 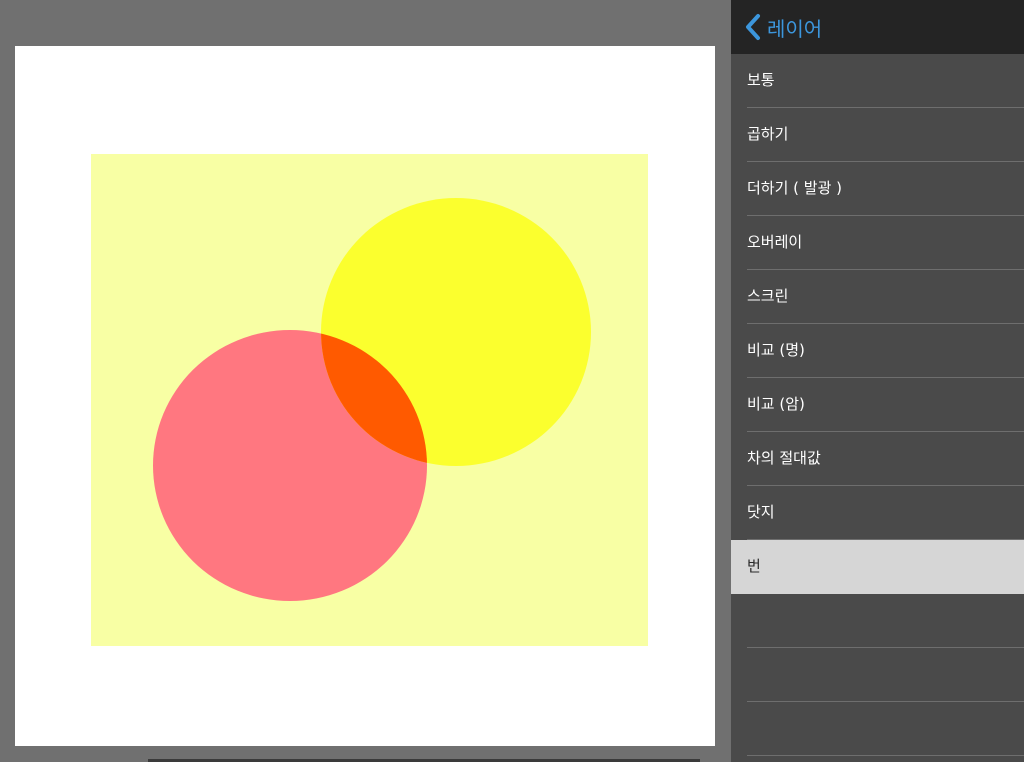 I want to click on blend-mode-item-label: 보통, so click(x=761, y=80).